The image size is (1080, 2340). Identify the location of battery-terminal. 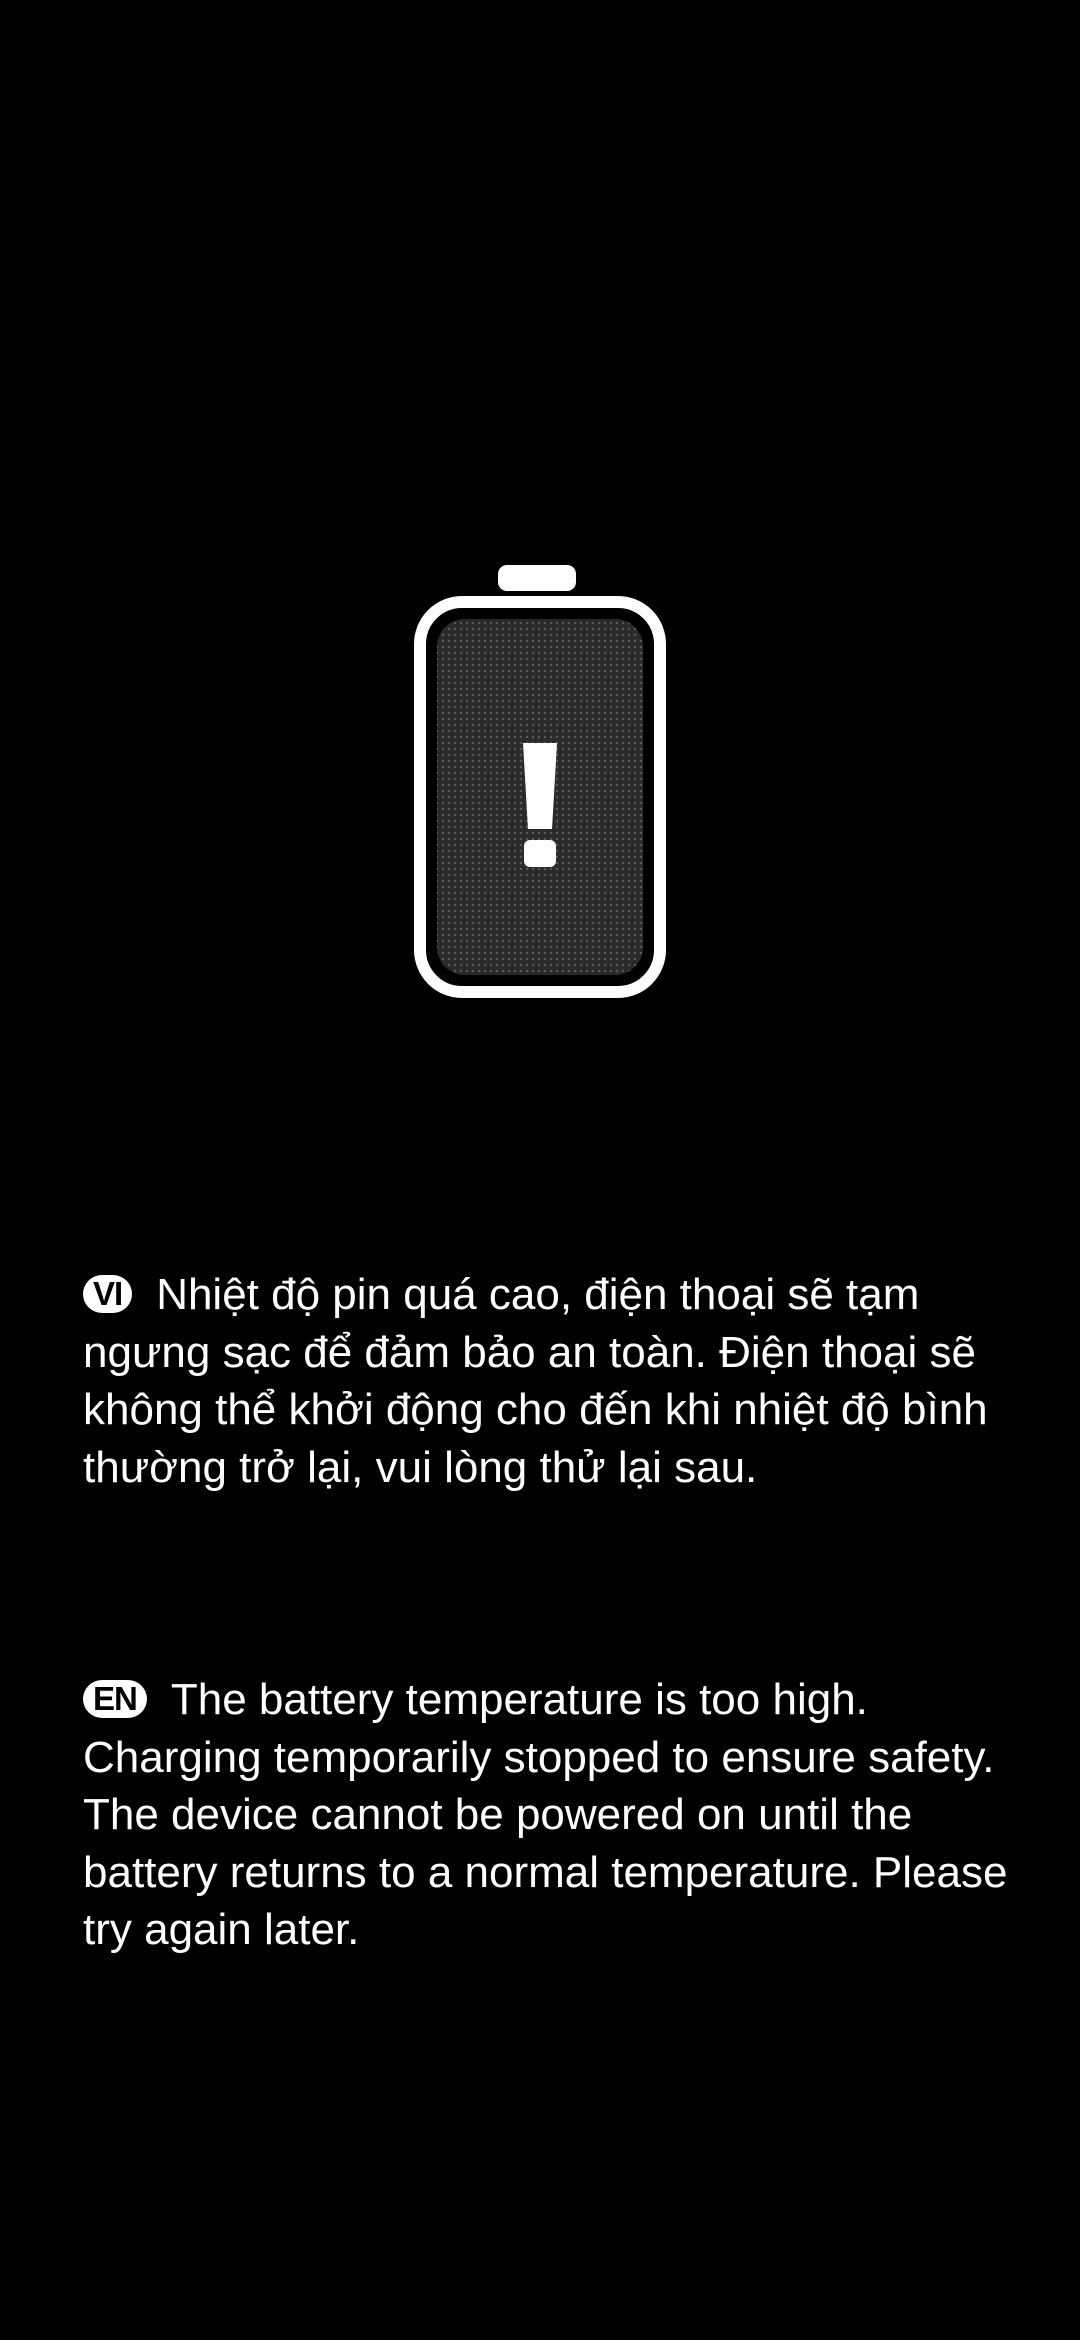
(537, 578).